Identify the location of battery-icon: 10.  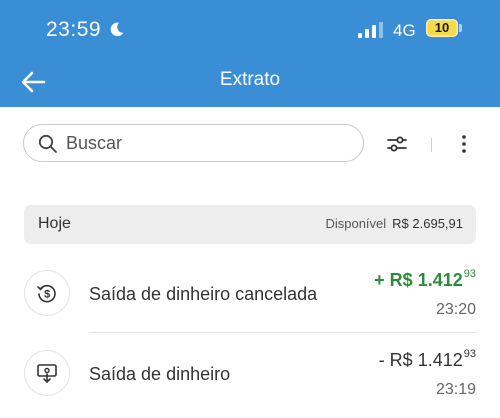
(442, 28).